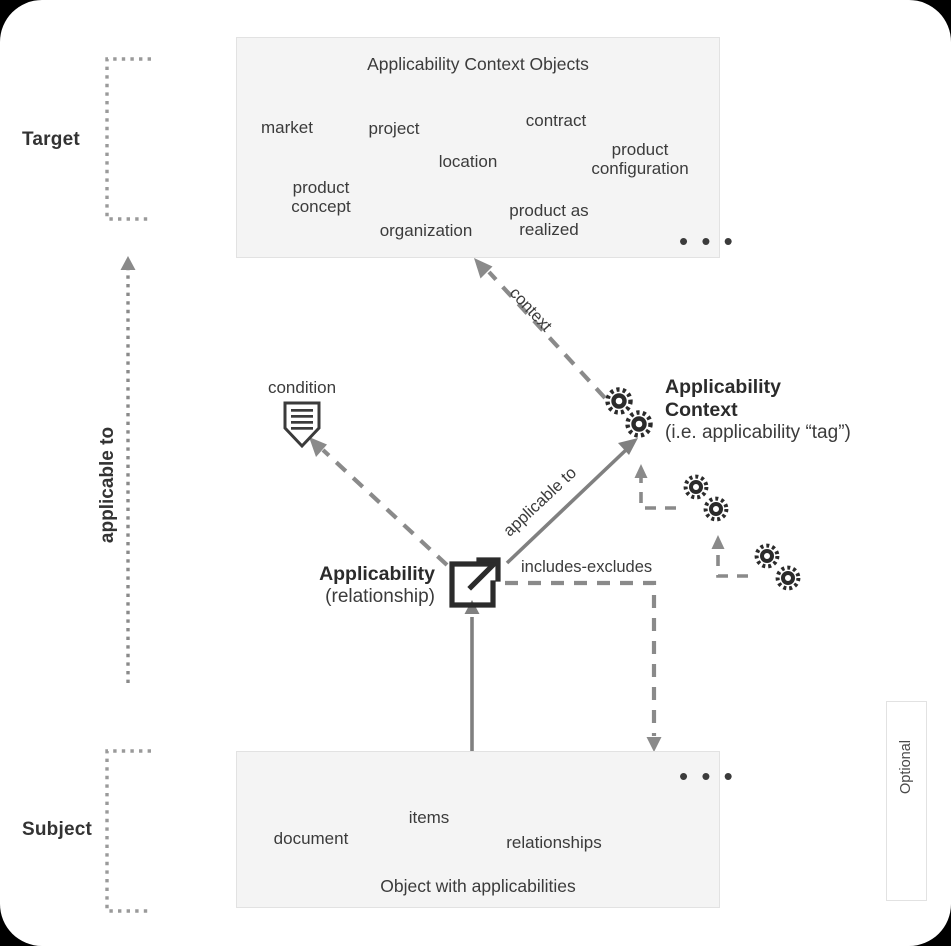  What do you see at coordinates (472, 676) in the screenshot?
I see `subject-to-applicability-edge` at bounding box center [472, 676].